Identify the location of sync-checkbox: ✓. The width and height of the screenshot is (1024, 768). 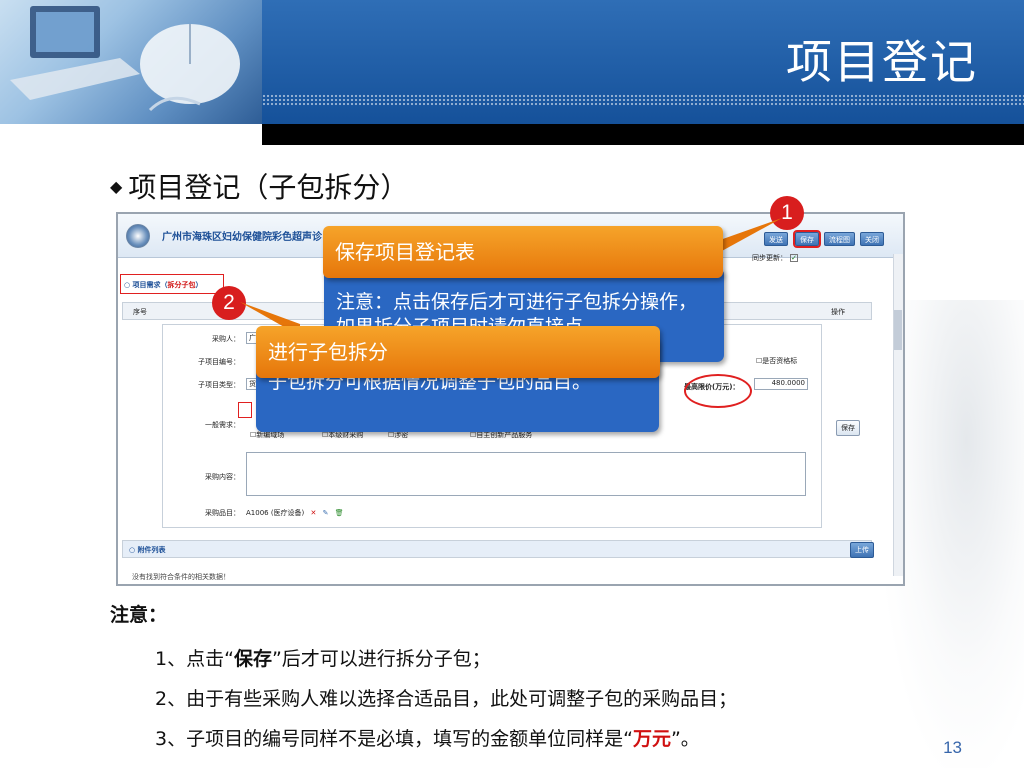
(794, 258).